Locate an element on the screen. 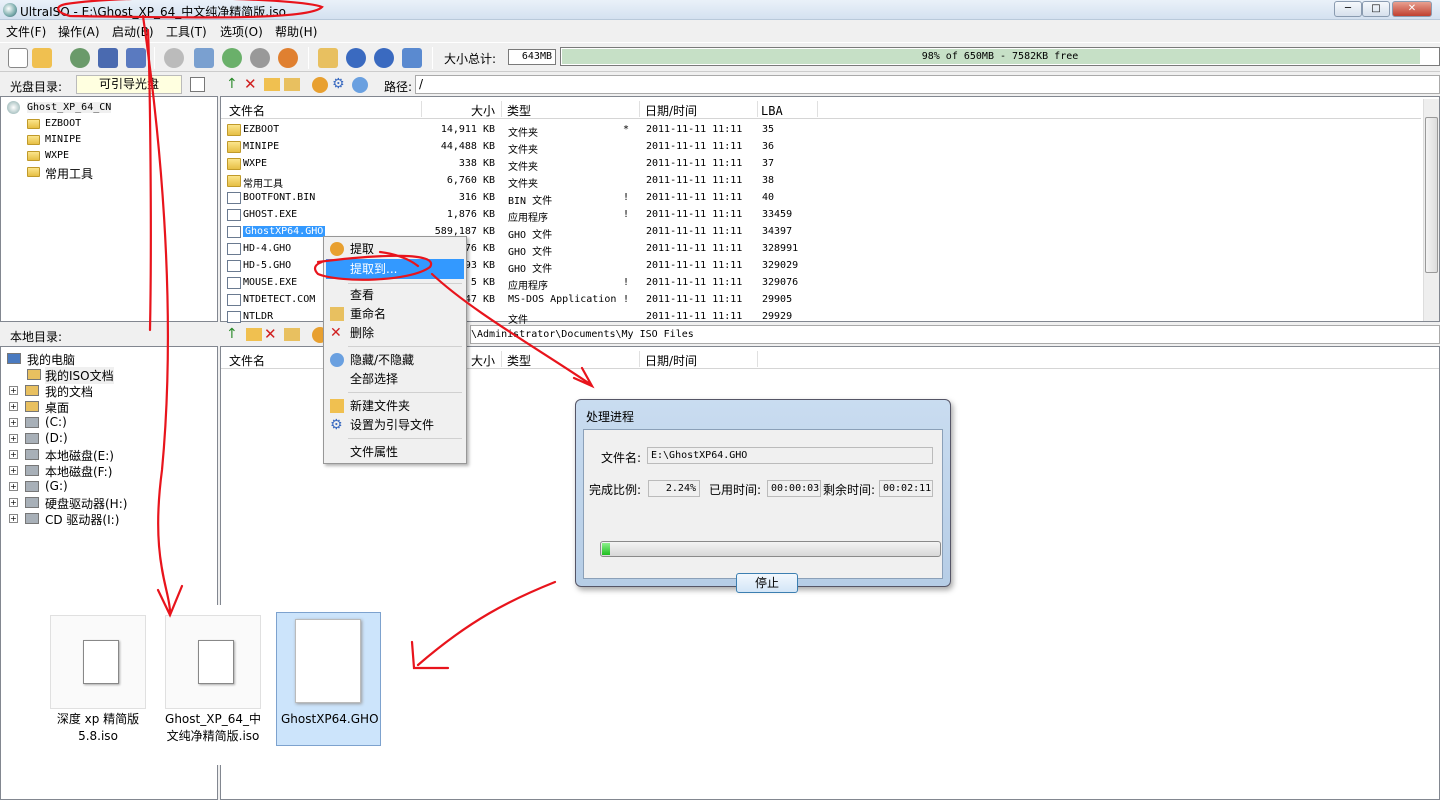 This screenshot has width=1440, height=800. menu-tools: 工具(T) is located at coordinates (186, 31).